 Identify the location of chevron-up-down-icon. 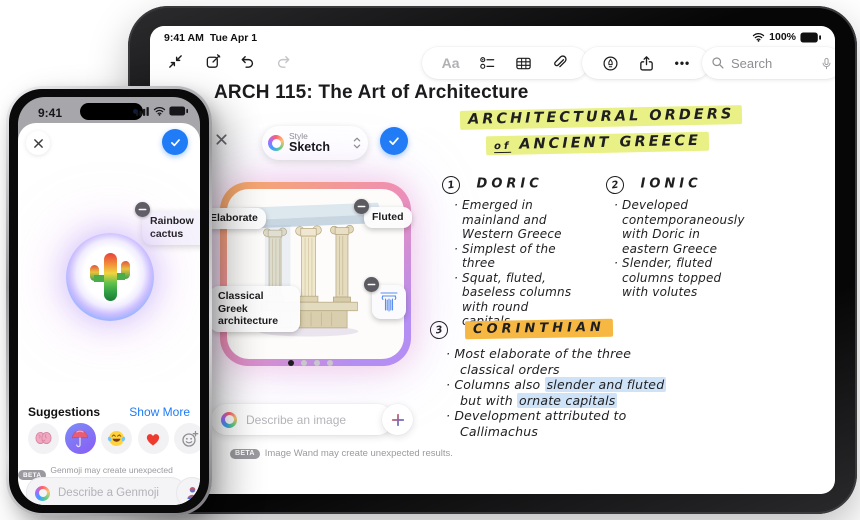
(357, 143).